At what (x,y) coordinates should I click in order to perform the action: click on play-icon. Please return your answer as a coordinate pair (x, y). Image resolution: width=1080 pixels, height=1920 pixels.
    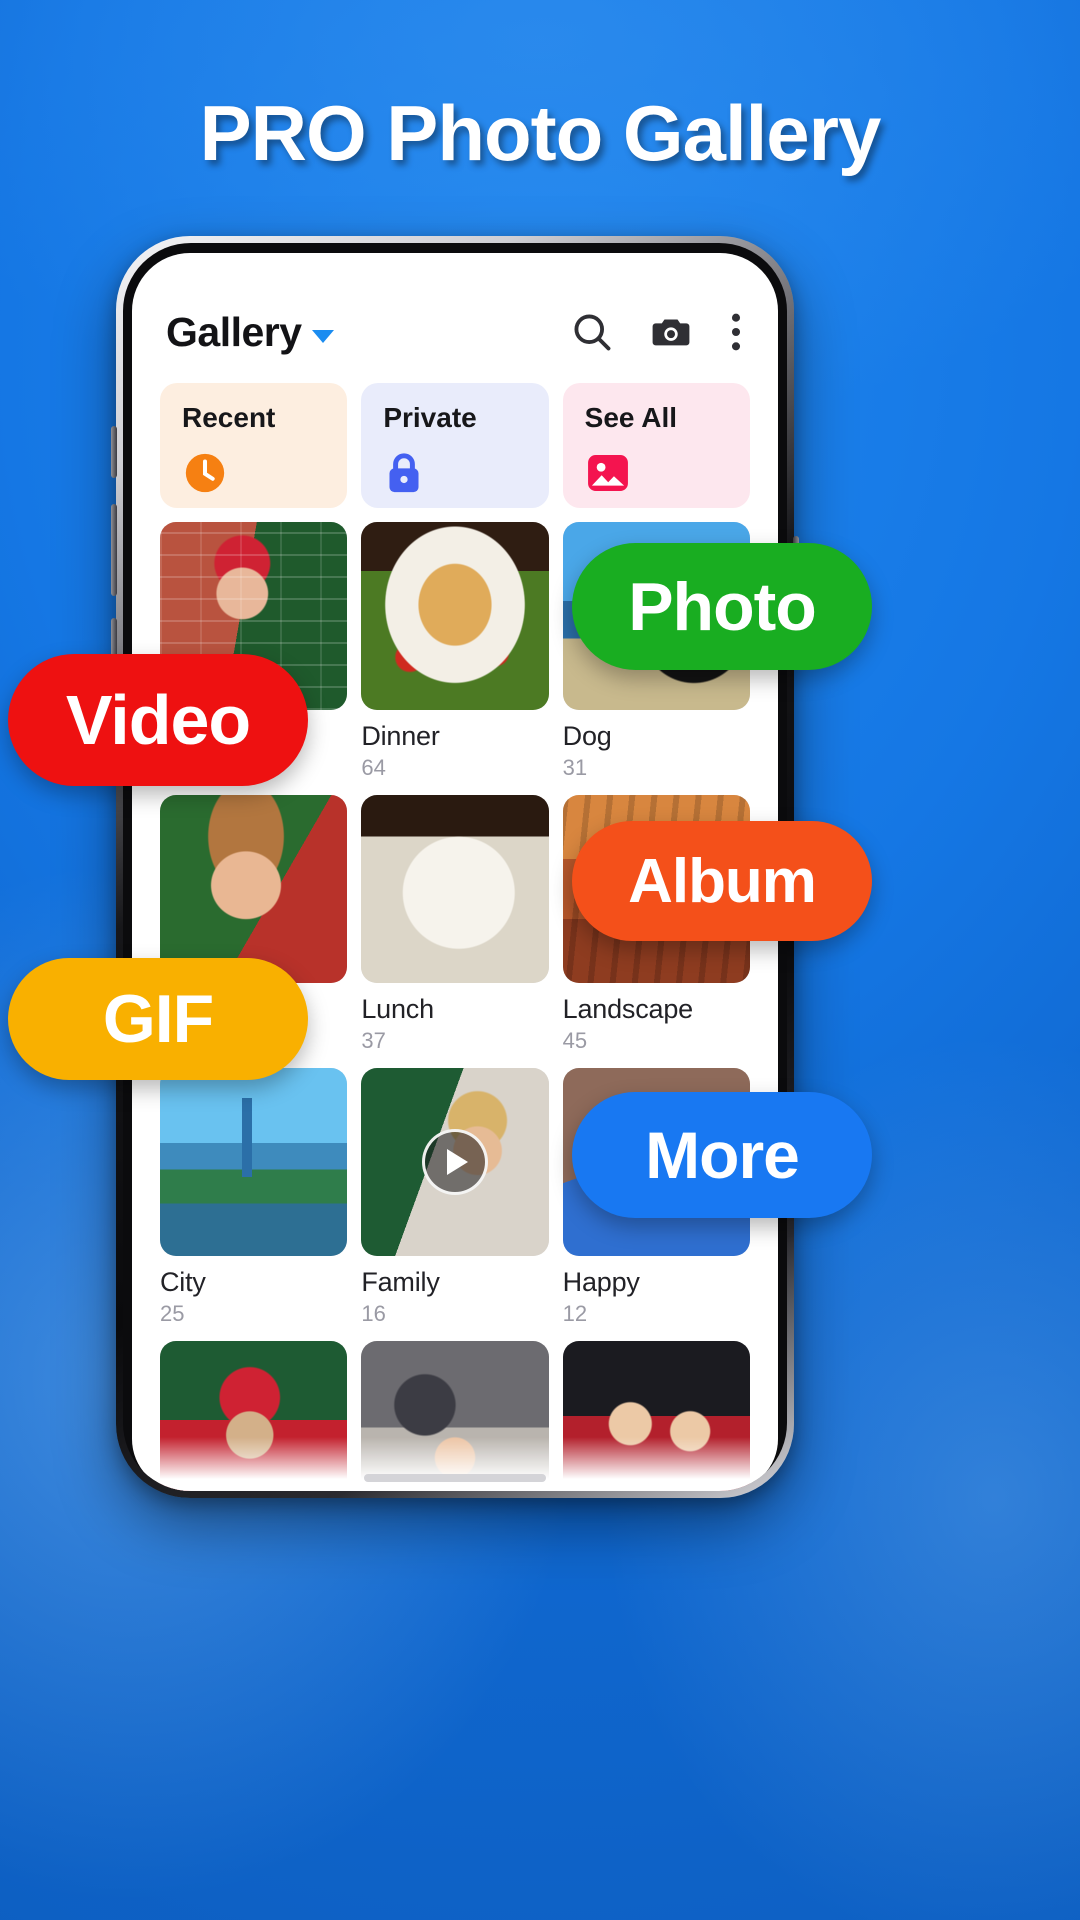
    Looking at the image, I should click on (454, 1162).